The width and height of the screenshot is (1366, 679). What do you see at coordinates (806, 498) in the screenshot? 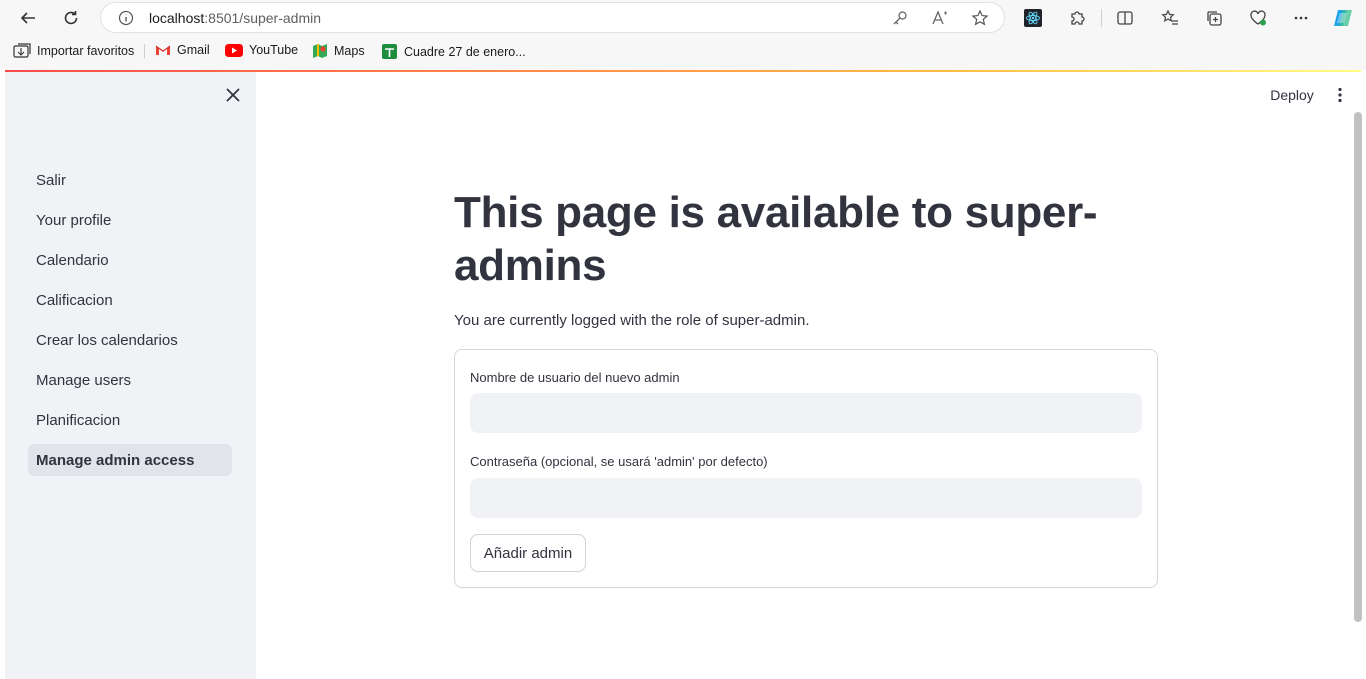
I see `new-admin-password-input` at bounding box center [806, 498].